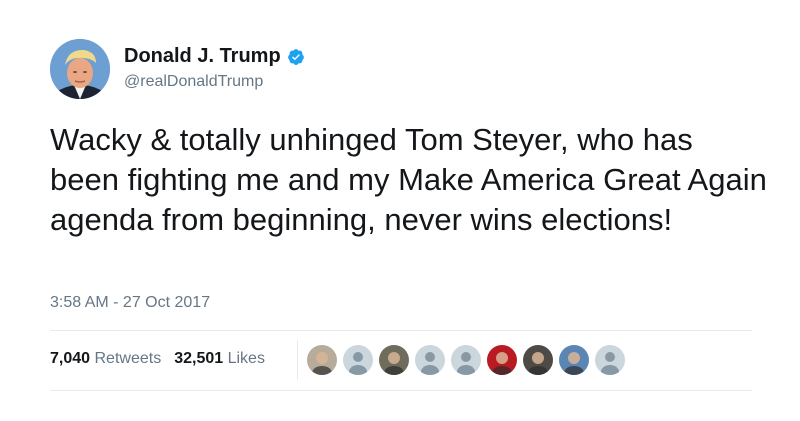  I want to click on author-name: Donald J. Trump, so click(214, 56).